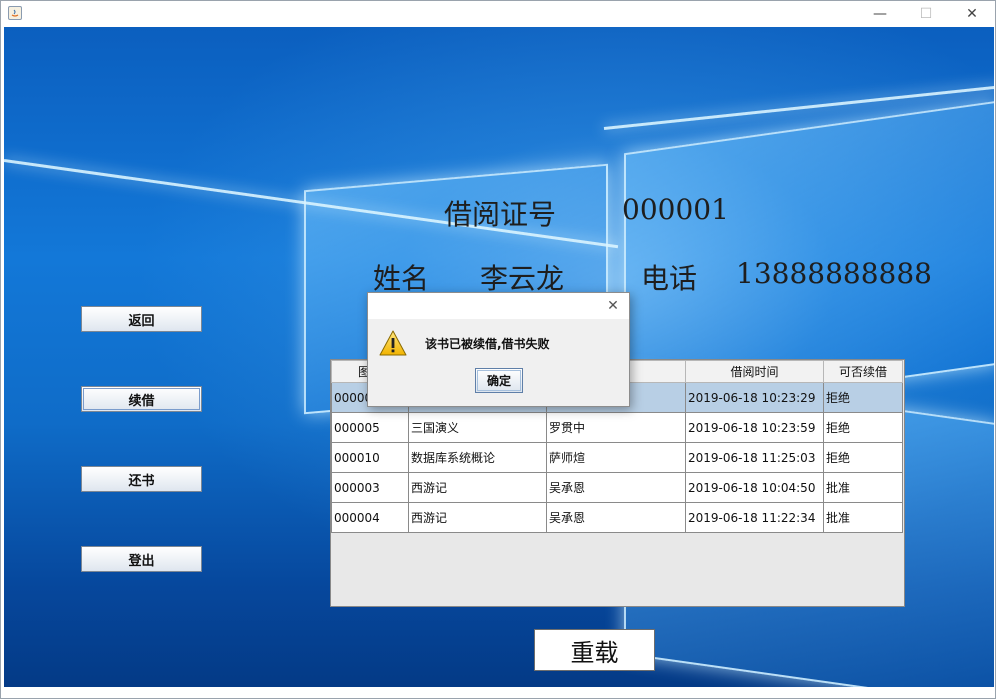  What do you see at coordinates (594, 650) in the screenshot?
I see `reload-button: 重载` at bounding box center [594, 650].